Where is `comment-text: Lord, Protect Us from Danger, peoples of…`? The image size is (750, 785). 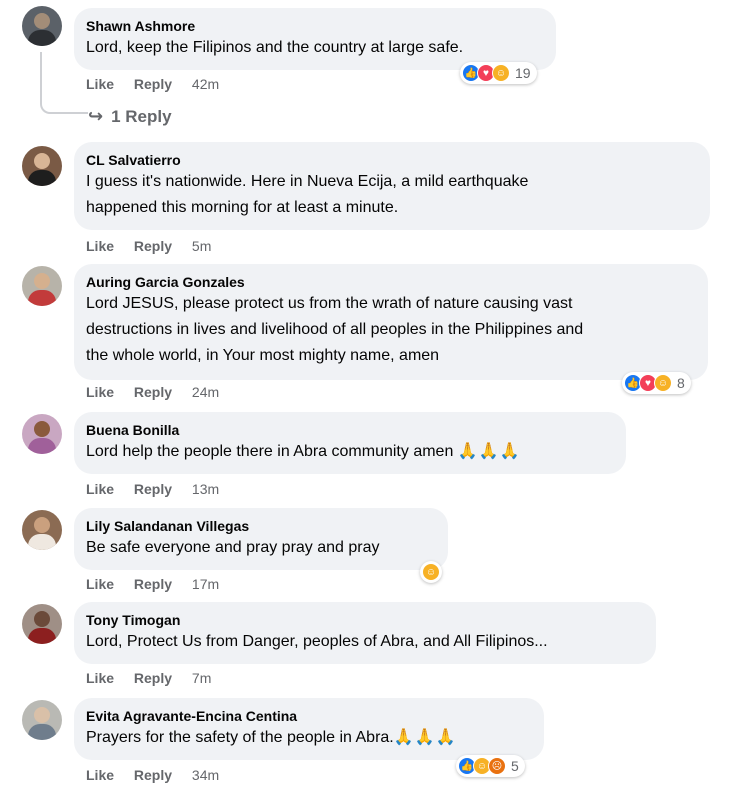
comment-text: Lord, Protect Us from Danger, peoples of… is located at coordinates (317, 641).